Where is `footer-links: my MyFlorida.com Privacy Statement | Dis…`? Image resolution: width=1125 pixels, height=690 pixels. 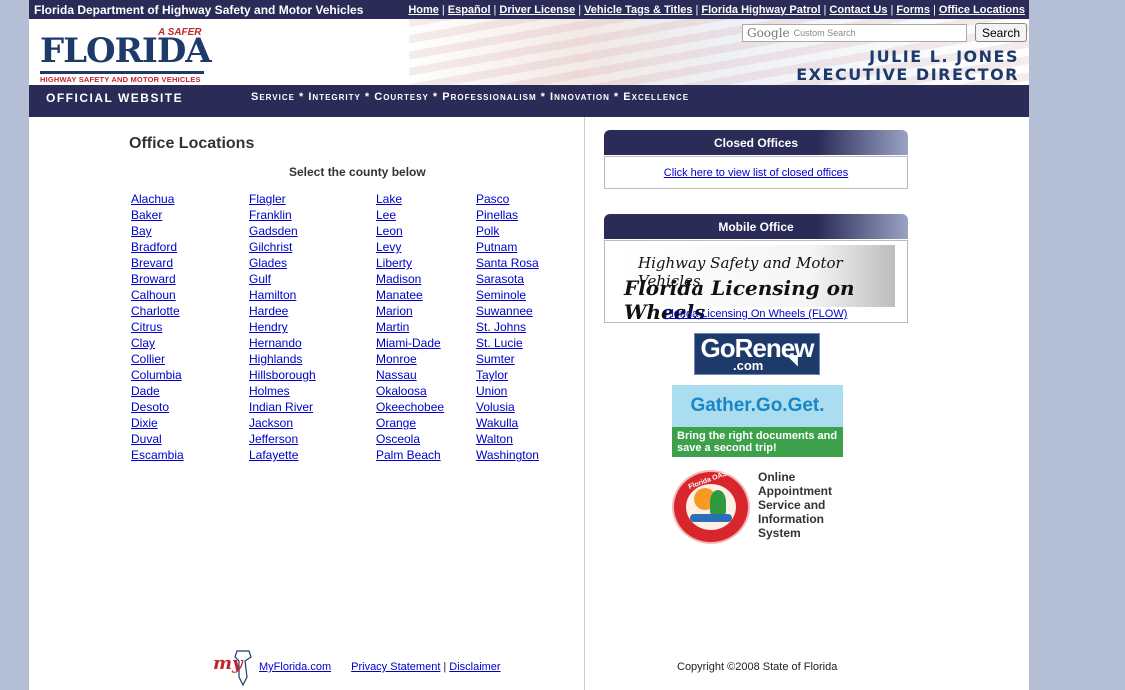
footer-links: my MyFlorida.com Privacy Statement | Dis… is located at coordinates (355, 667).